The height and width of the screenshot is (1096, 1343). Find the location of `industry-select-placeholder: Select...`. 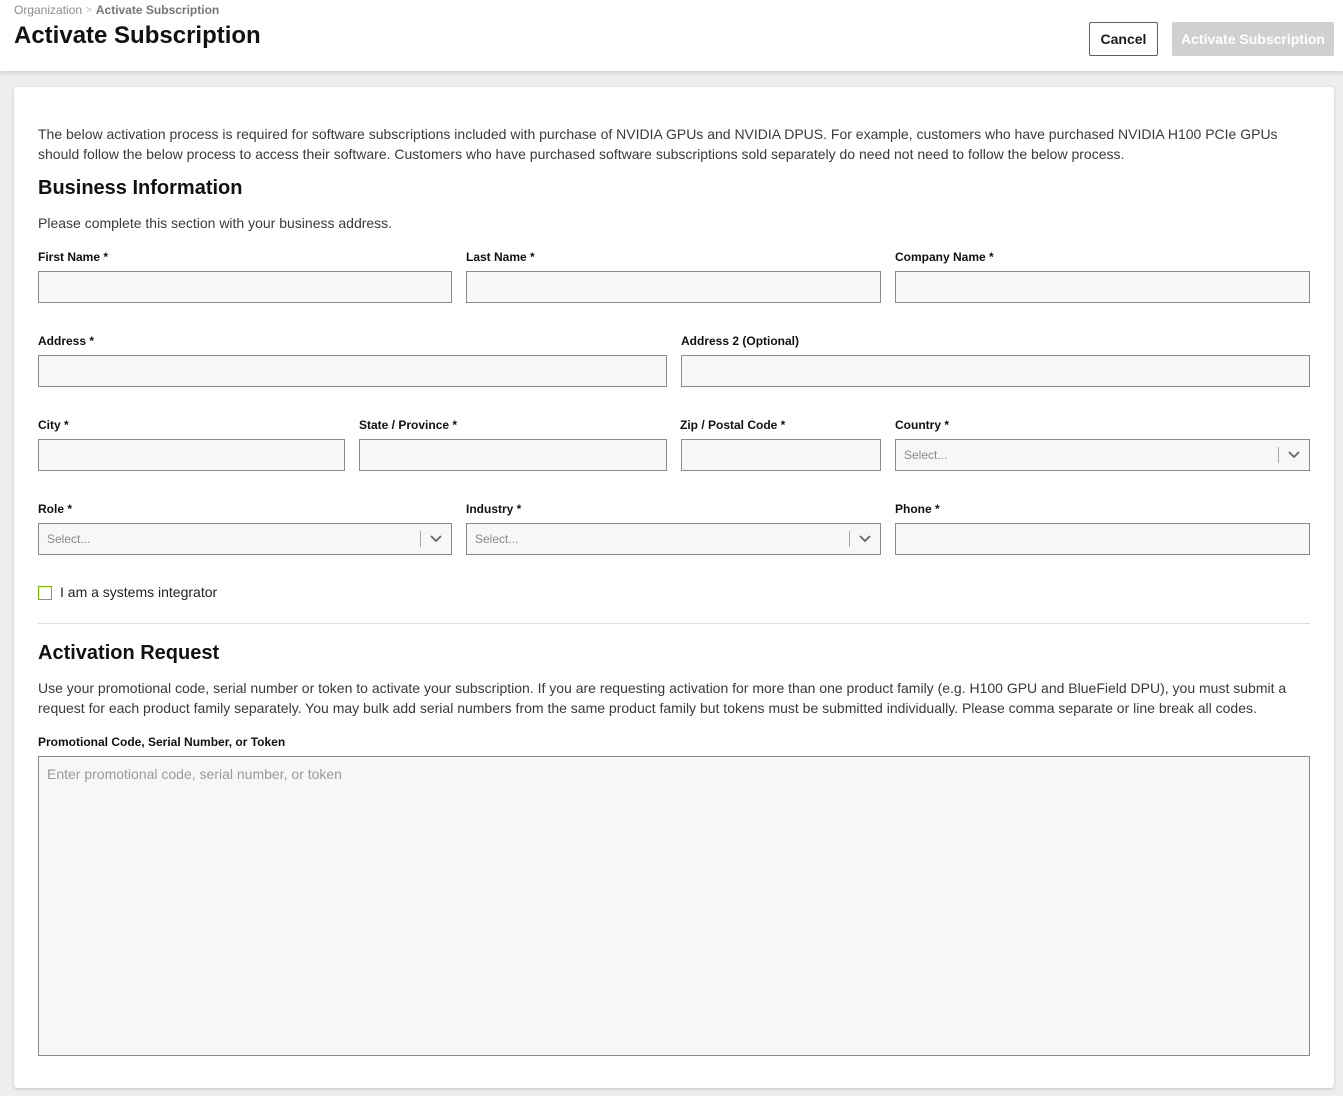

industry-select-placeholder: Select... is located at coordinates (497, 539).